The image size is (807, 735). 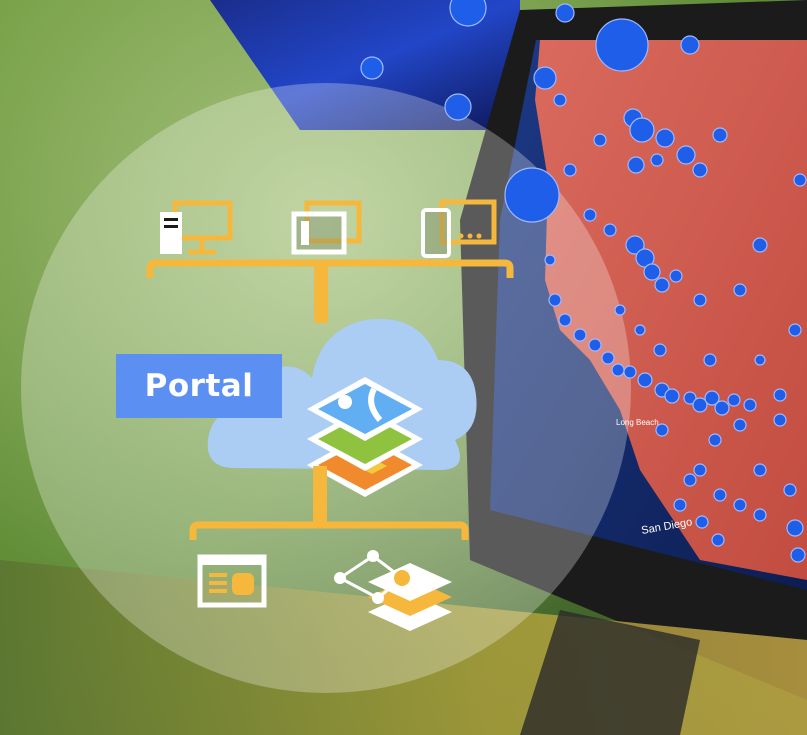 What do you see at coordinates (321, 293) in the screenshot?
I see `top-connector` at bounding box center [321, 293].